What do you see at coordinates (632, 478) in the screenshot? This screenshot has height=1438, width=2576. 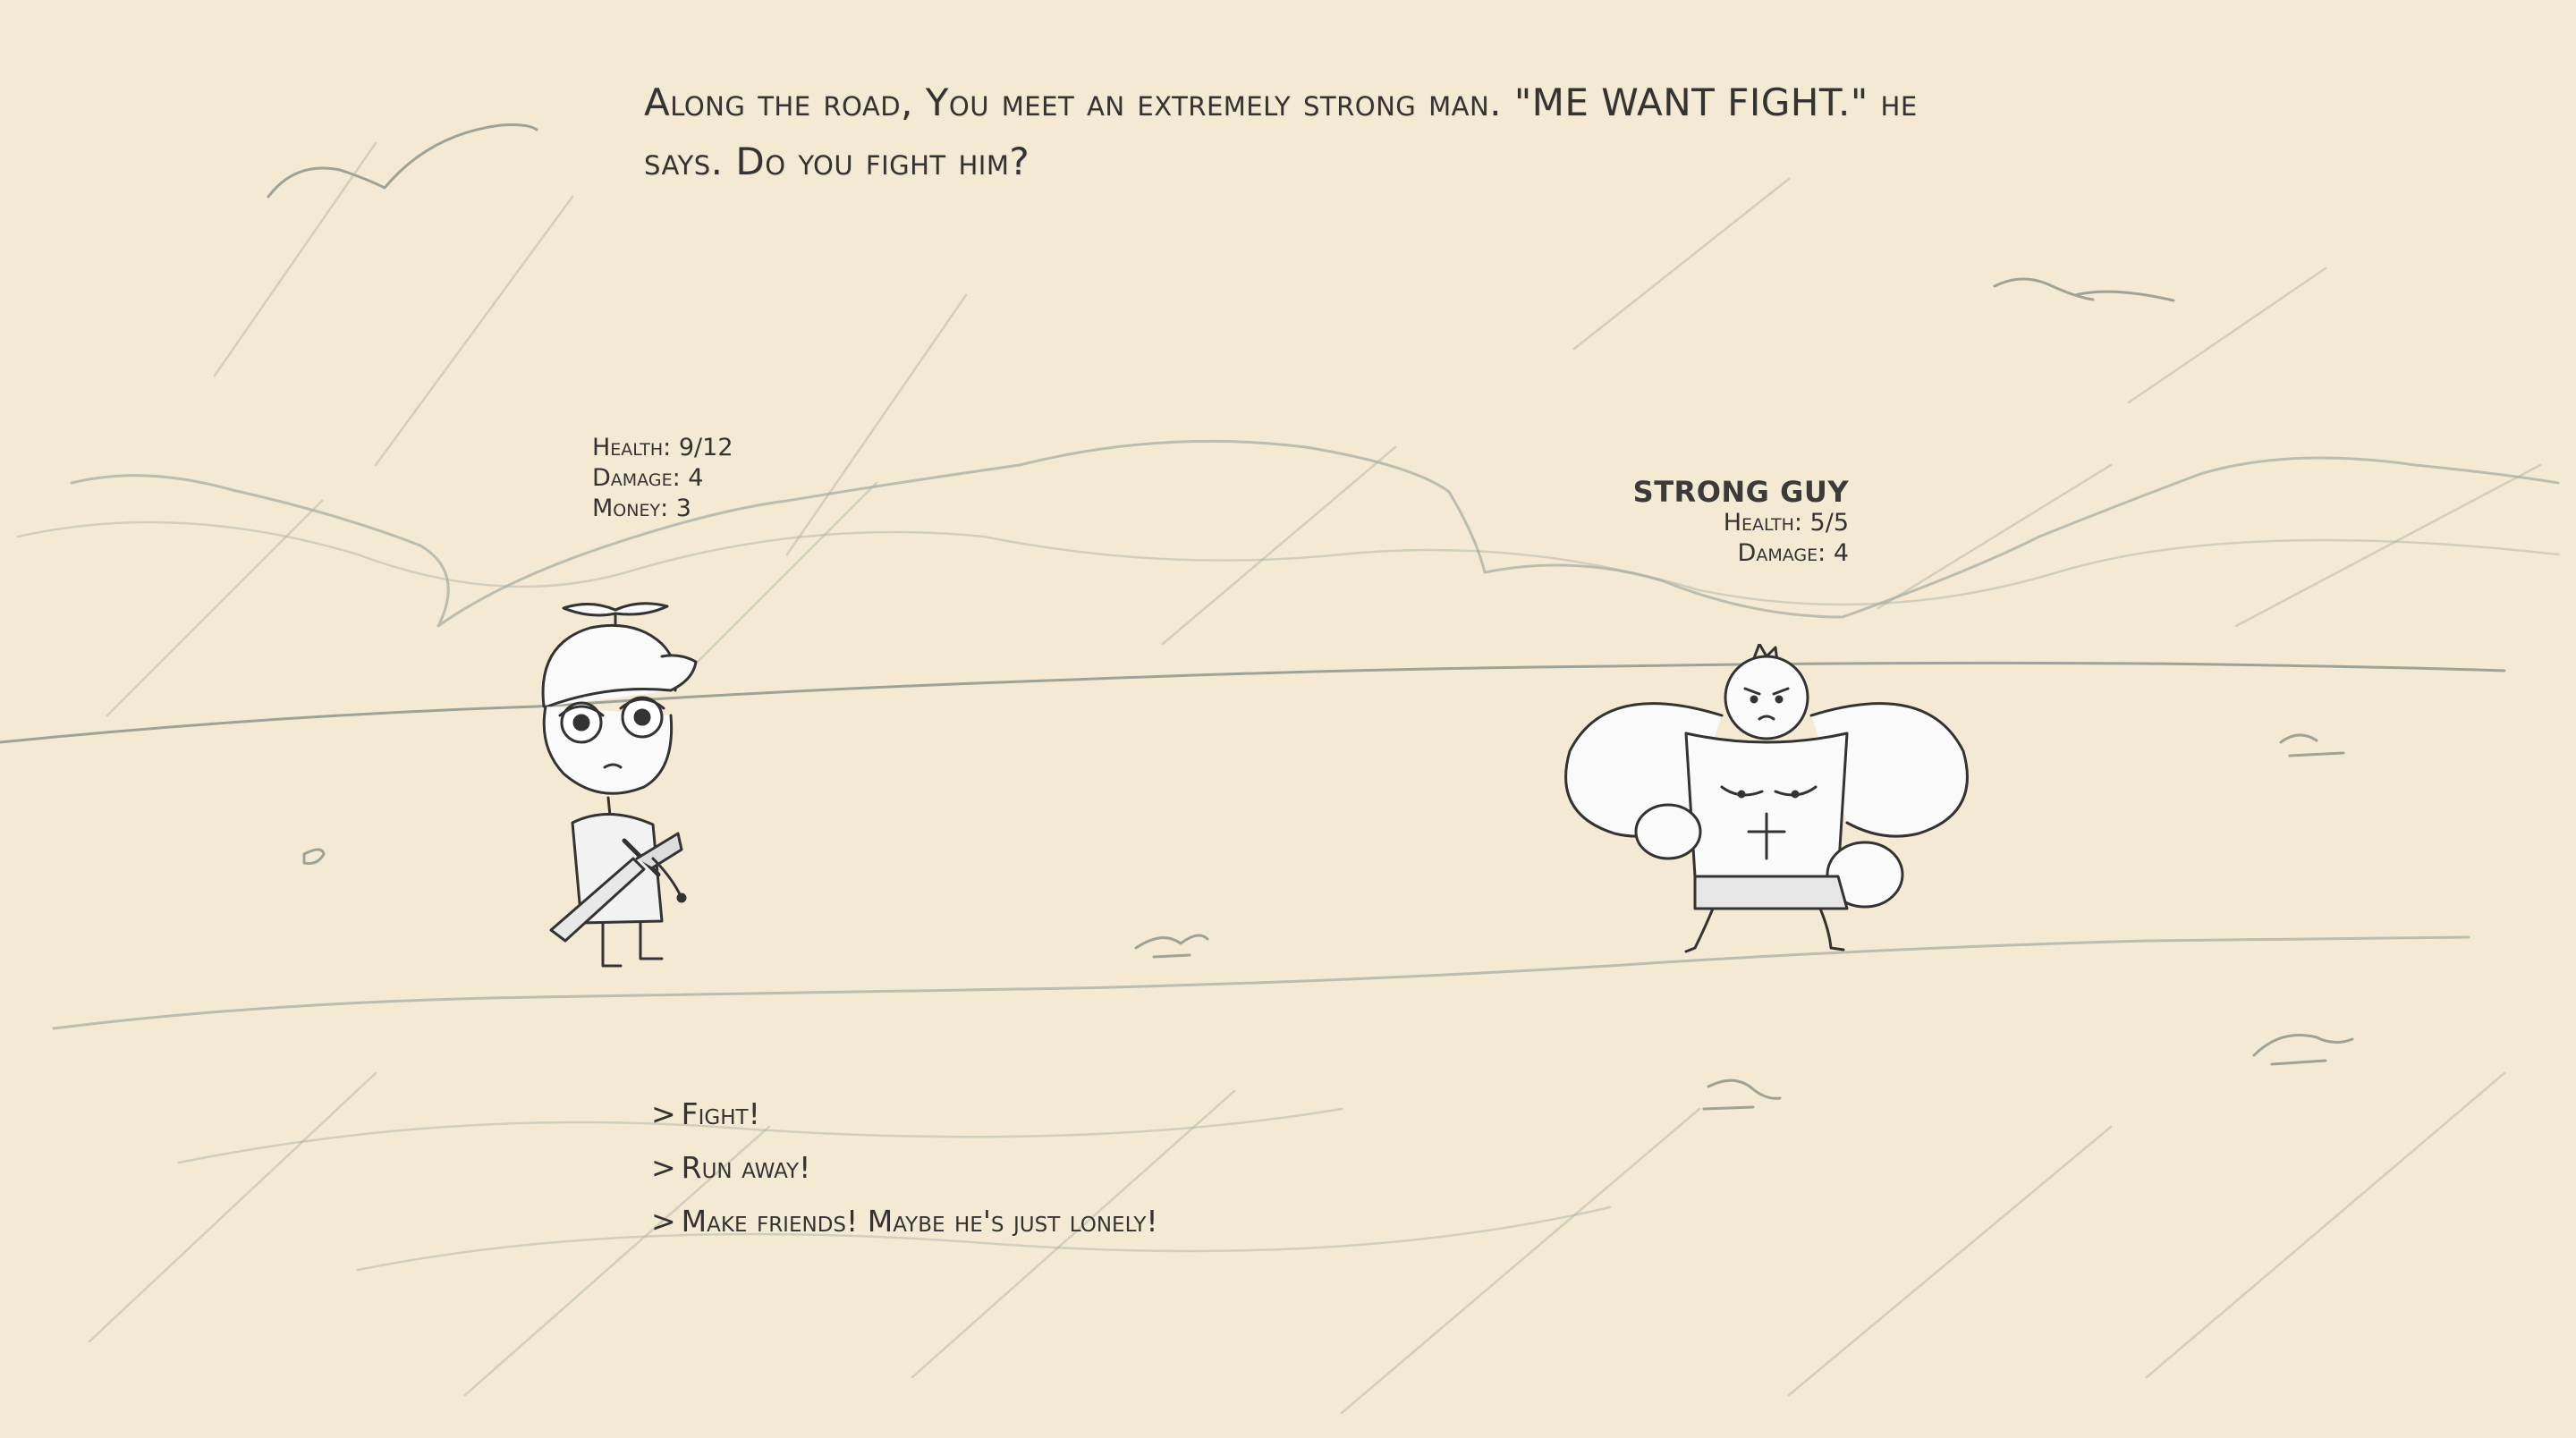 I see `player-damage-label: Damage` at bounding box center [632, 478].